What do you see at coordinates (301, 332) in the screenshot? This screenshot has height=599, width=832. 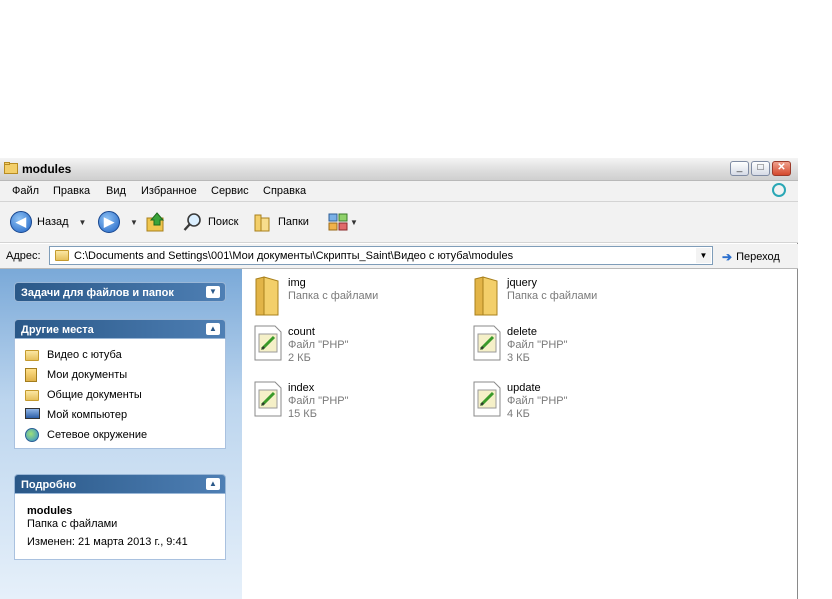 I see `file-name: count` at bounding box center [301, 332].